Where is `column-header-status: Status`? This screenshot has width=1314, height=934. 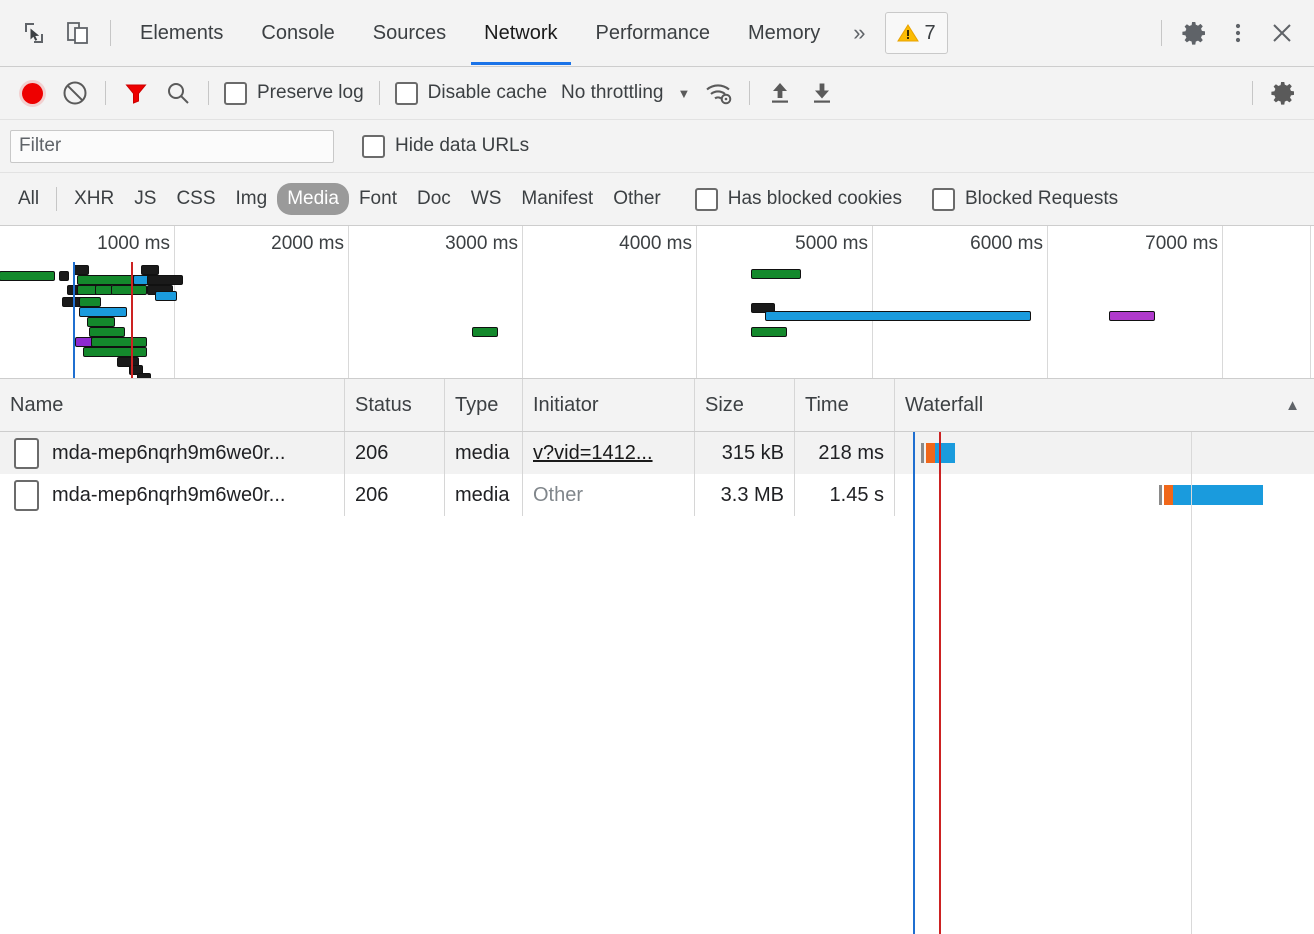
column-header-status: Status is located at coordinates (395, 405).